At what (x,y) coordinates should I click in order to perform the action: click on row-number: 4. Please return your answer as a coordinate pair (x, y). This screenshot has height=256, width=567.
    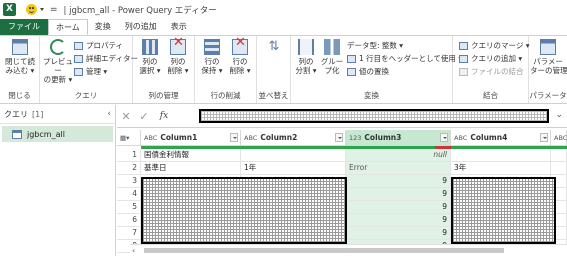
    Looking at the image, I should click on (129, 194).